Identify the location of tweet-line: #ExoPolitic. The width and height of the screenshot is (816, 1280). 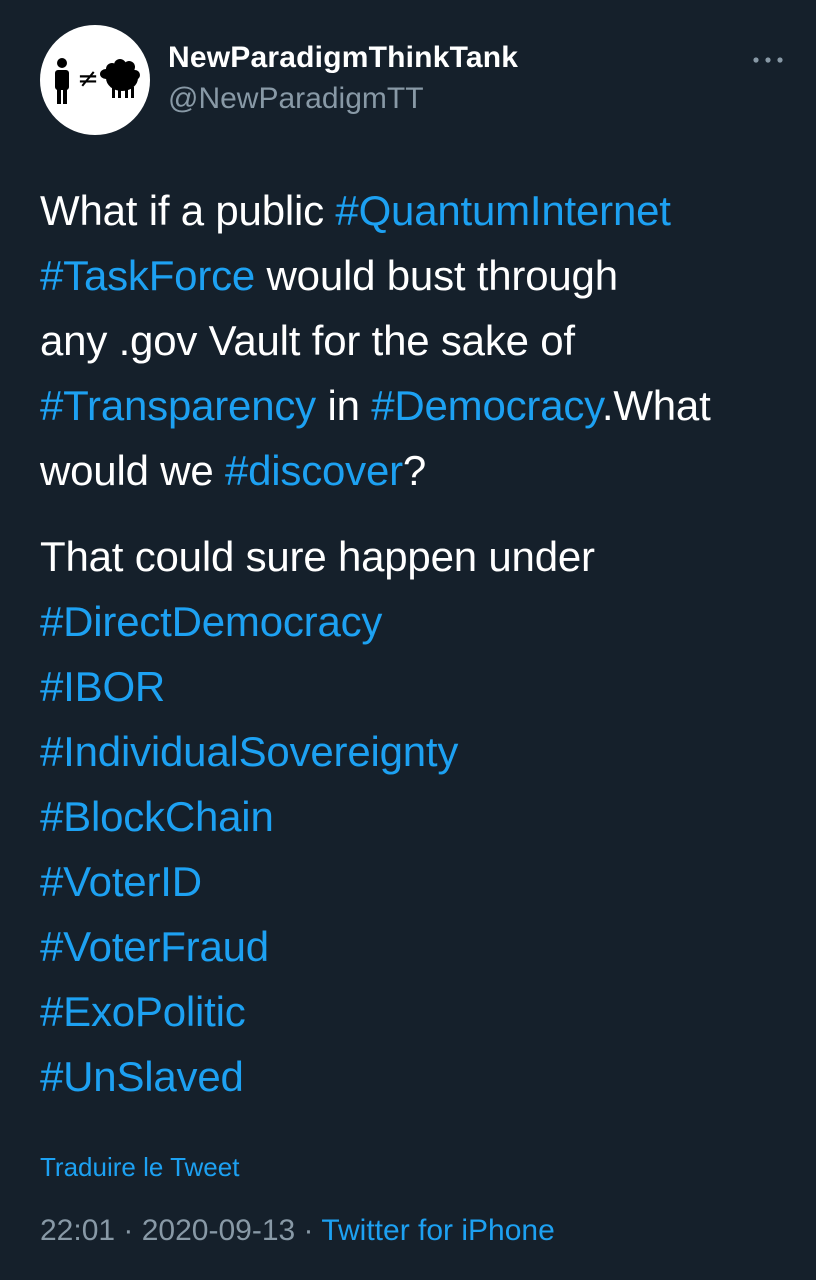
(410, 1011).